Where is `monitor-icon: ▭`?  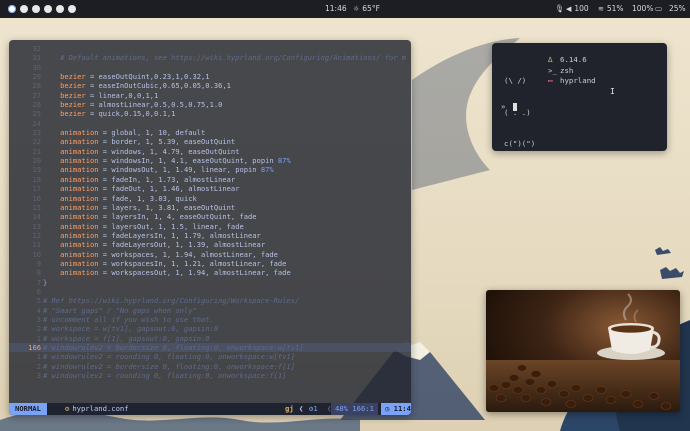
monitor-icon: ▭ is located at coordinates (550, 80).